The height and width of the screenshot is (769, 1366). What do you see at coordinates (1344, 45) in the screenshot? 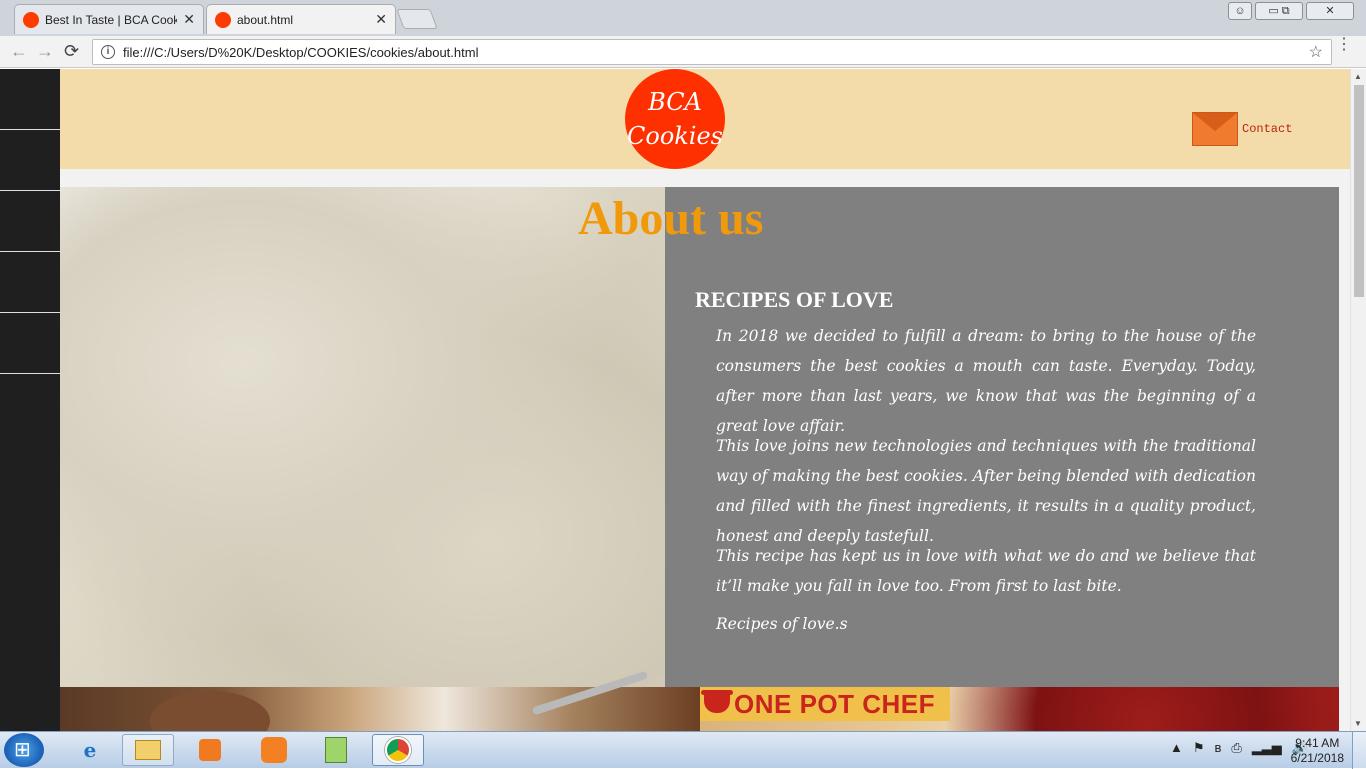
I see `browser-menu-icon: ⋮` at bounding box center [1344, 45].